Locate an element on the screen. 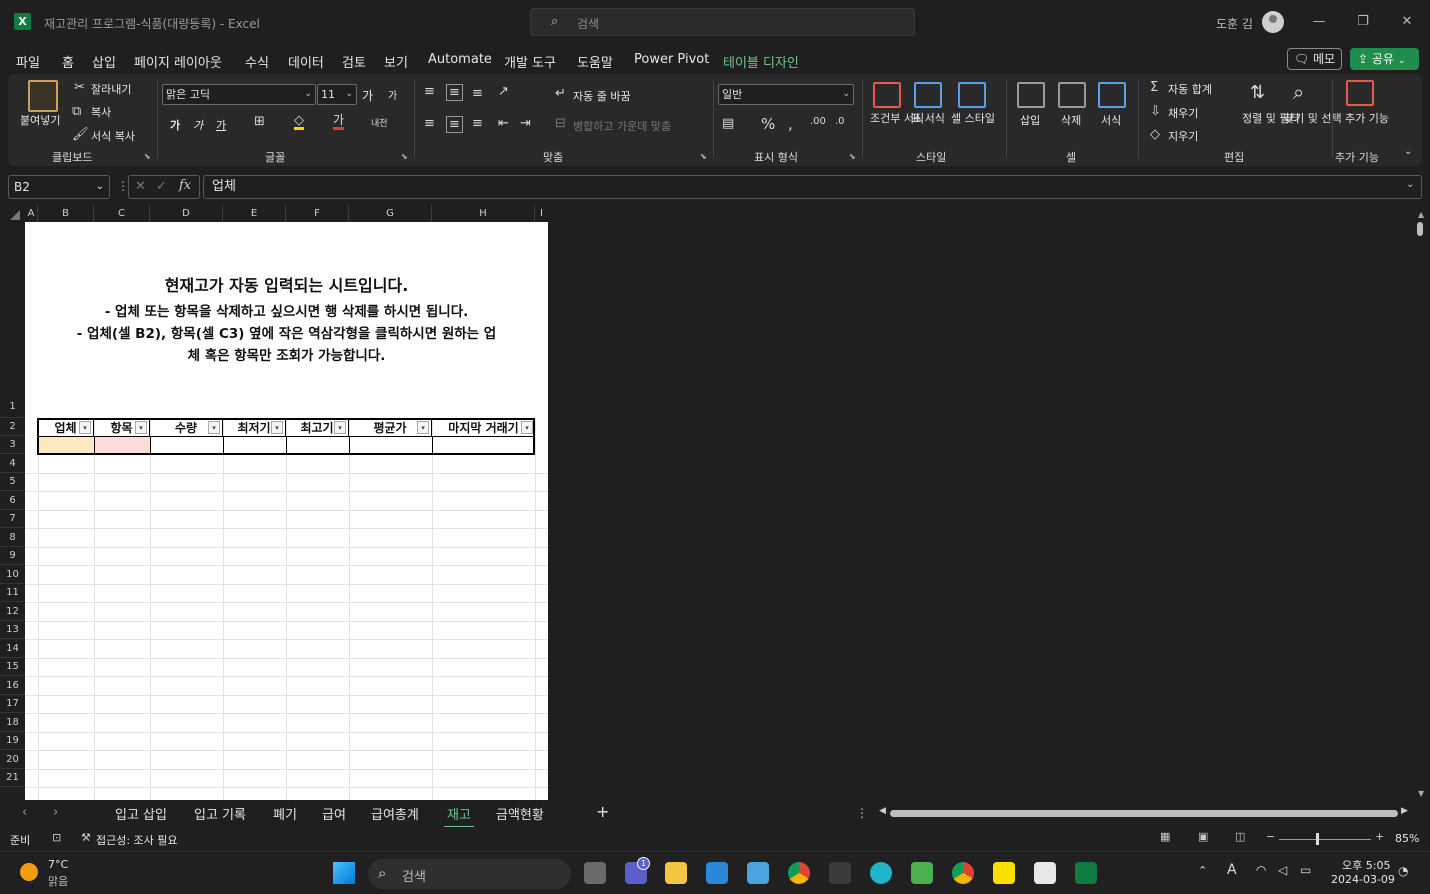 This screenshot has width=1430, height=894. row-header: 19 is located at coordinates (12, 741).